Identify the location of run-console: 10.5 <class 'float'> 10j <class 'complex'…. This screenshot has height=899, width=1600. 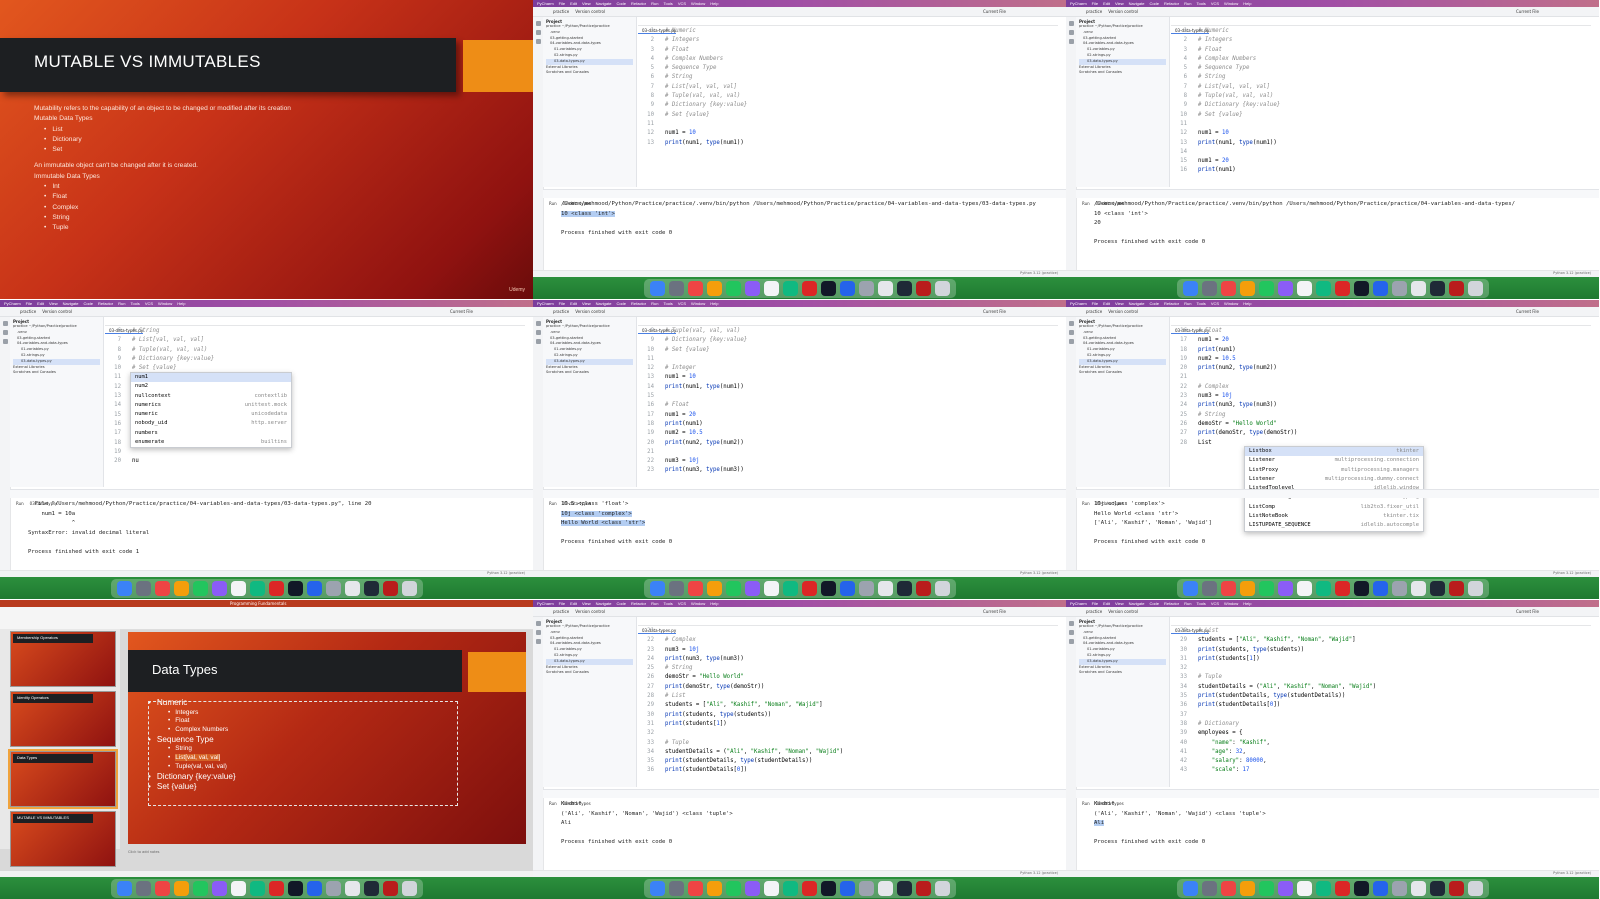
(810, 535).